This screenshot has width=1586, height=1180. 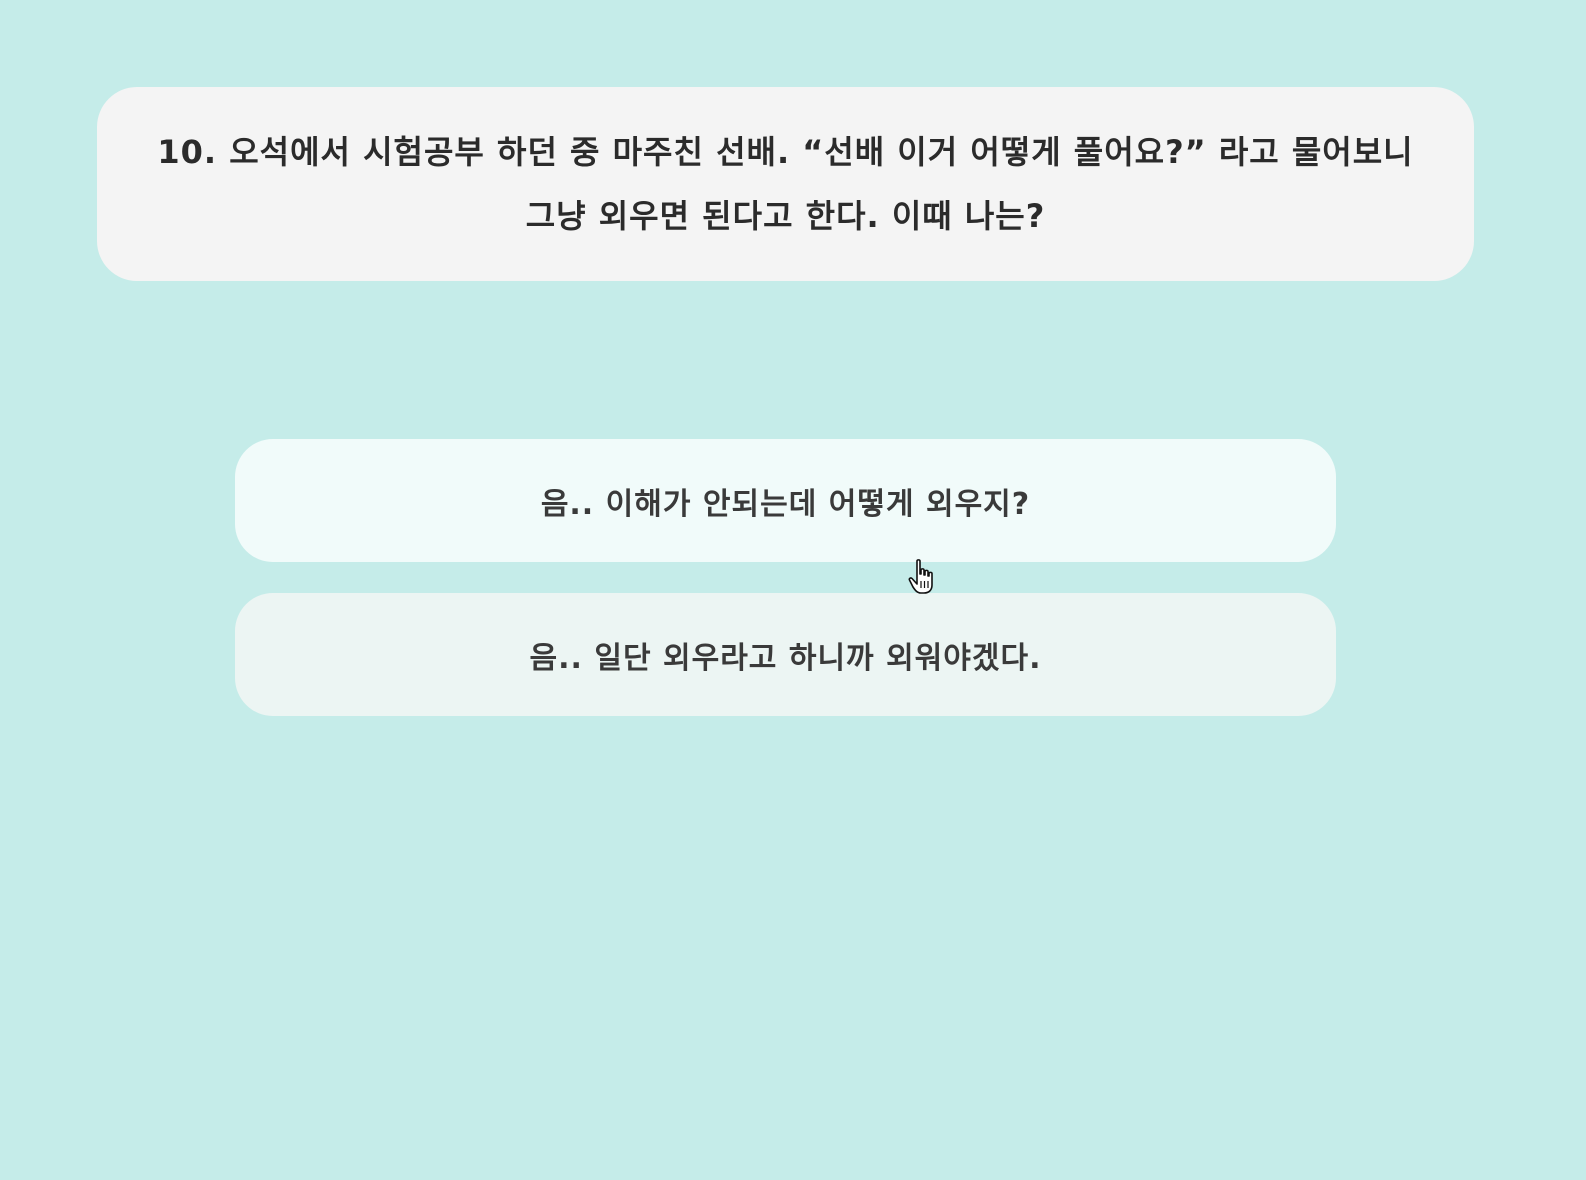 What do you see at coordinates (785, 504) in the screenshot?
I see `answer-option-1-label: 음.. 이해가 안되는데 어떻게 외우지?` at bounding box center [785, 504].